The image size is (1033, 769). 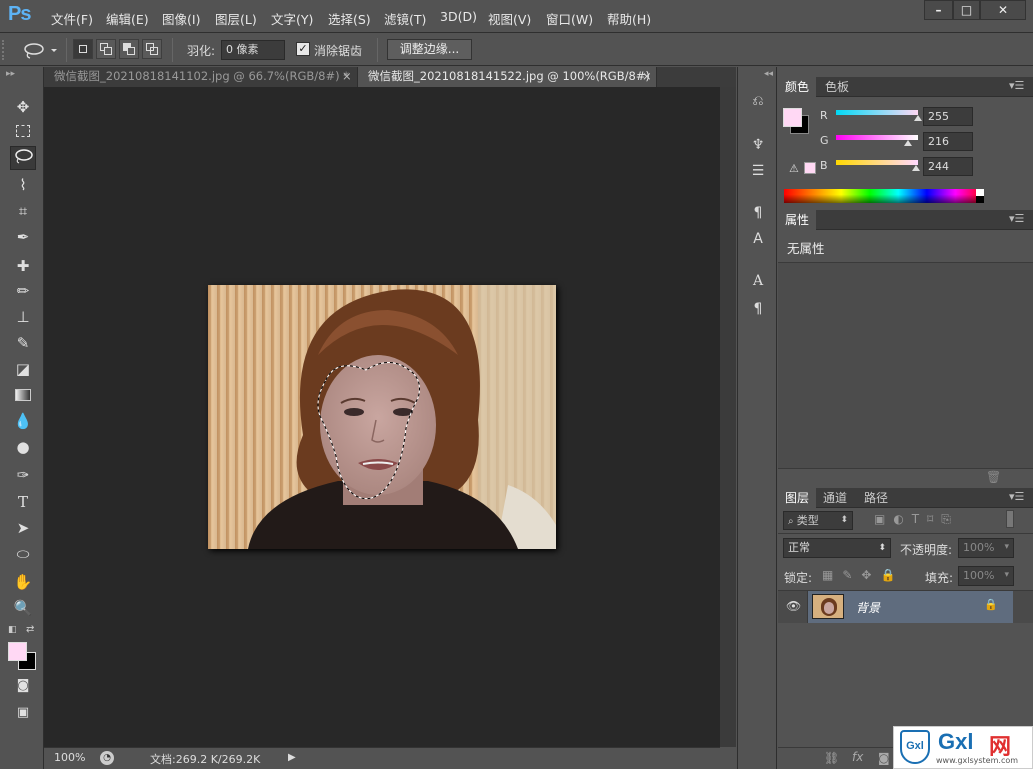 I want to click on filter-toggle, so click(x=1010, y=519).